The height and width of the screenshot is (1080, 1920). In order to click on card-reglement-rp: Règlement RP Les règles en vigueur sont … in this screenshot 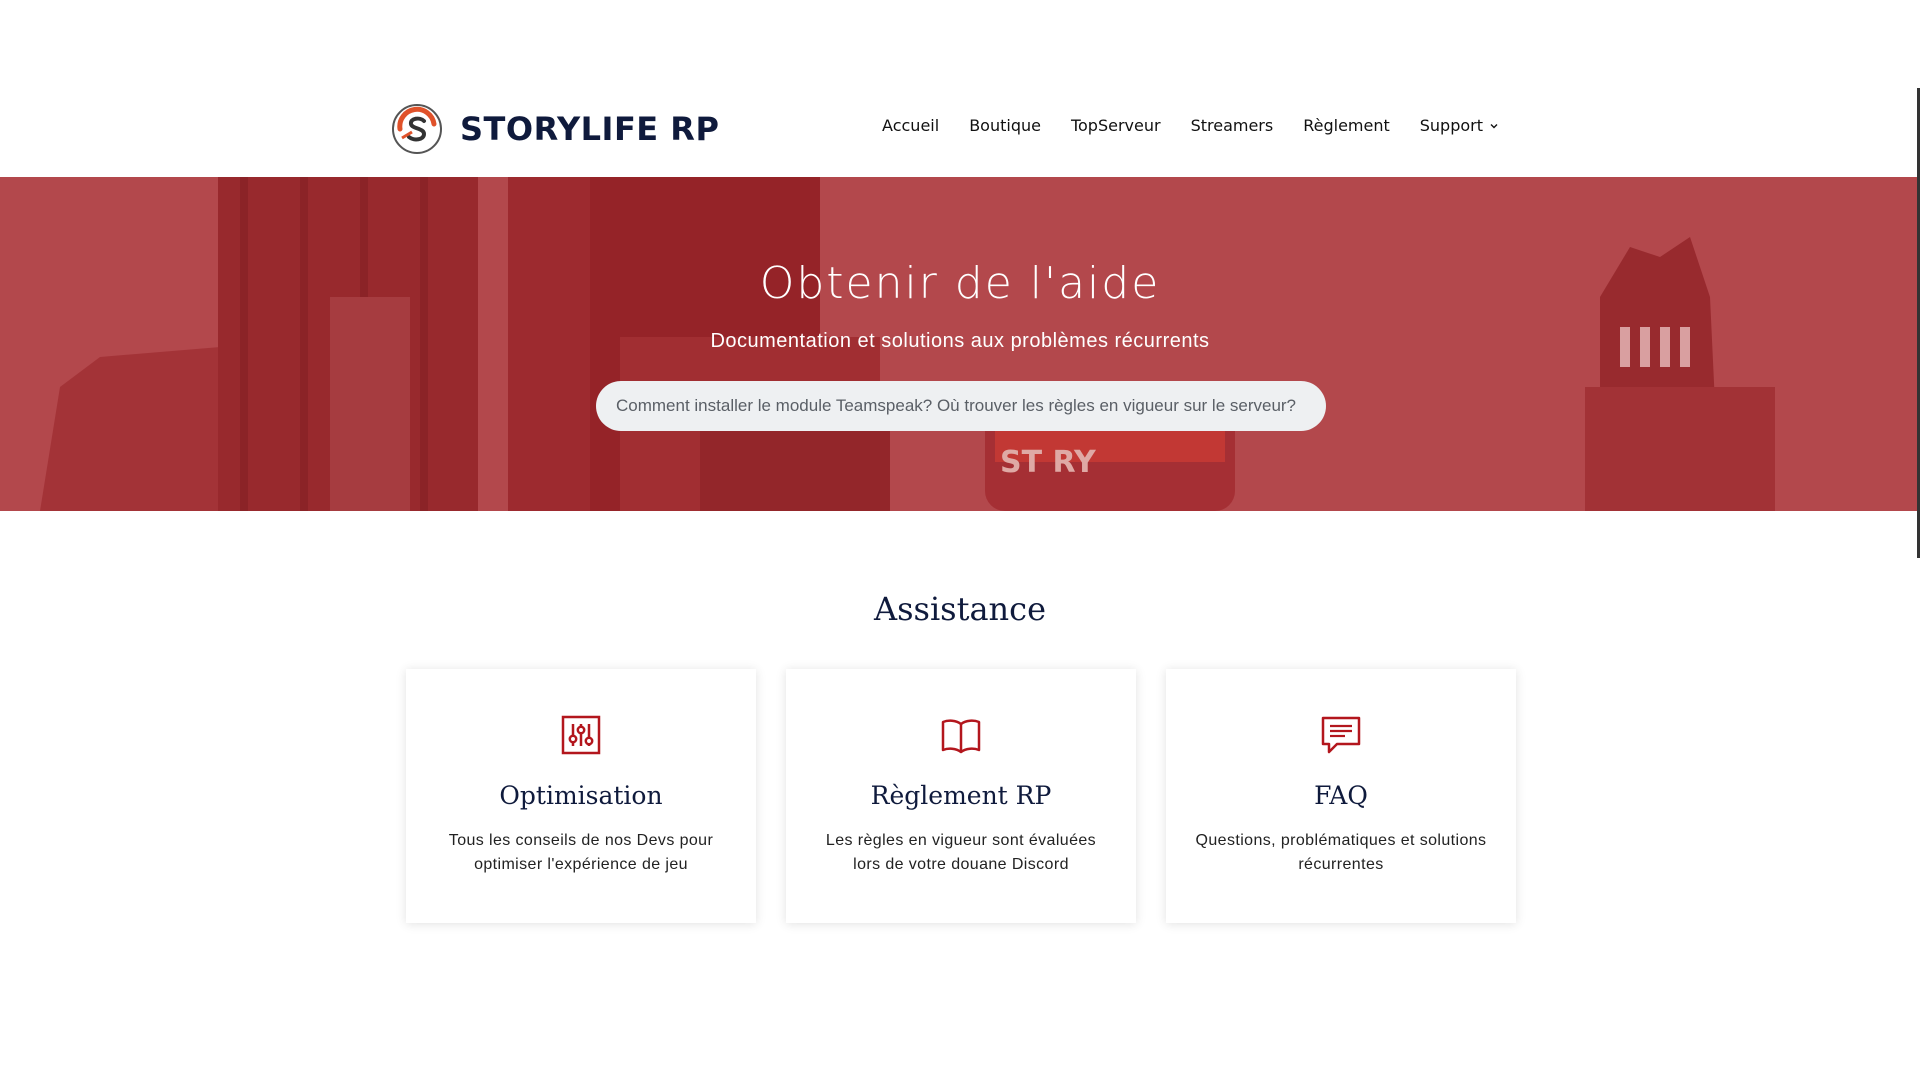, I will do `click(961, 796)`.